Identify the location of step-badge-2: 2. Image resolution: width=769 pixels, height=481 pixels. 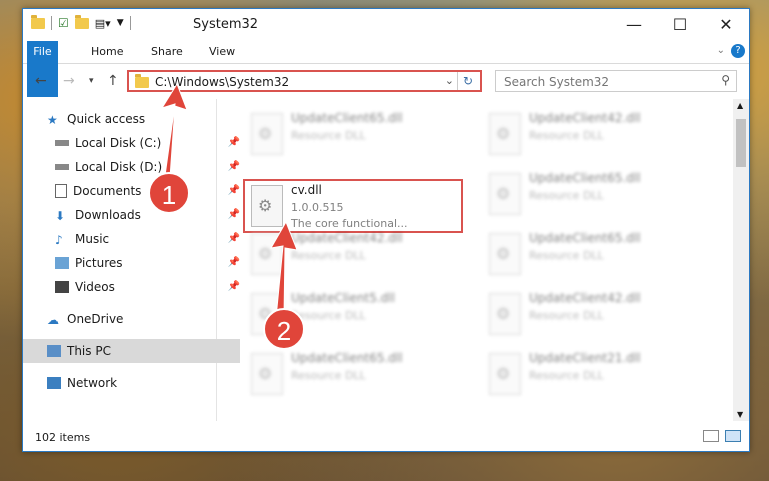
(284, 329).